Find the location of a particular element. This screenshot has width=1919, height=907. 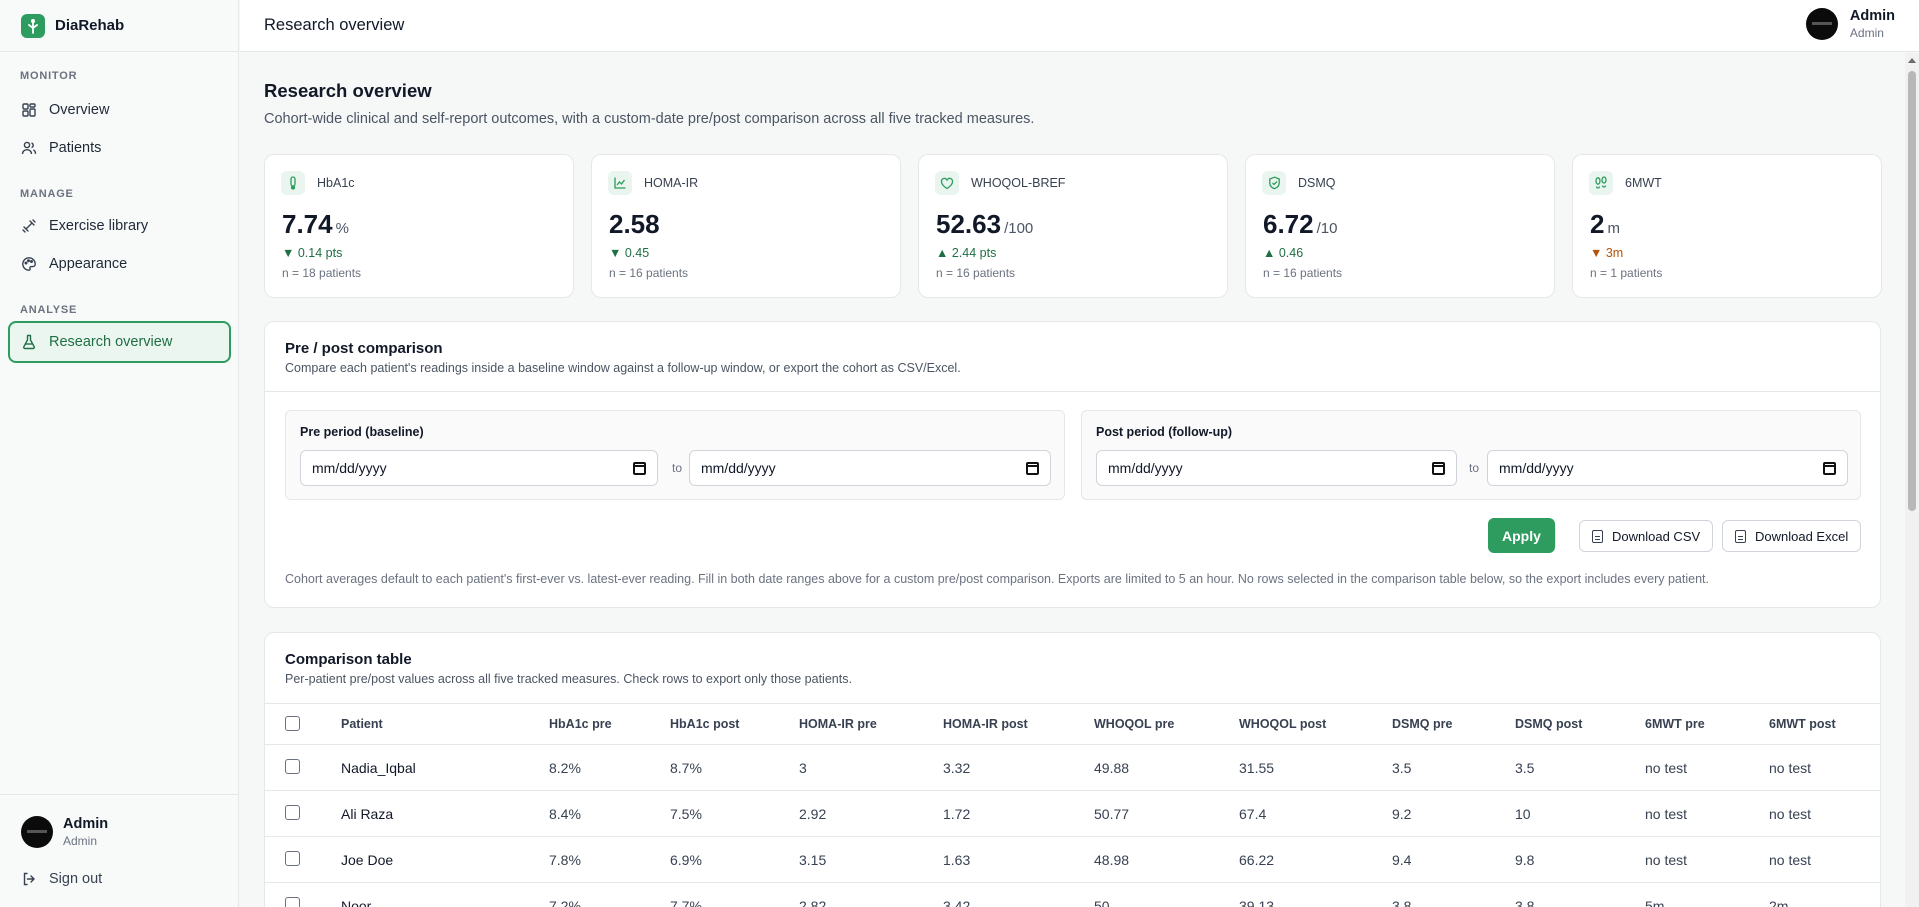

topbar-user-menu: Admin Admin is located at coordinates (1850, 24).